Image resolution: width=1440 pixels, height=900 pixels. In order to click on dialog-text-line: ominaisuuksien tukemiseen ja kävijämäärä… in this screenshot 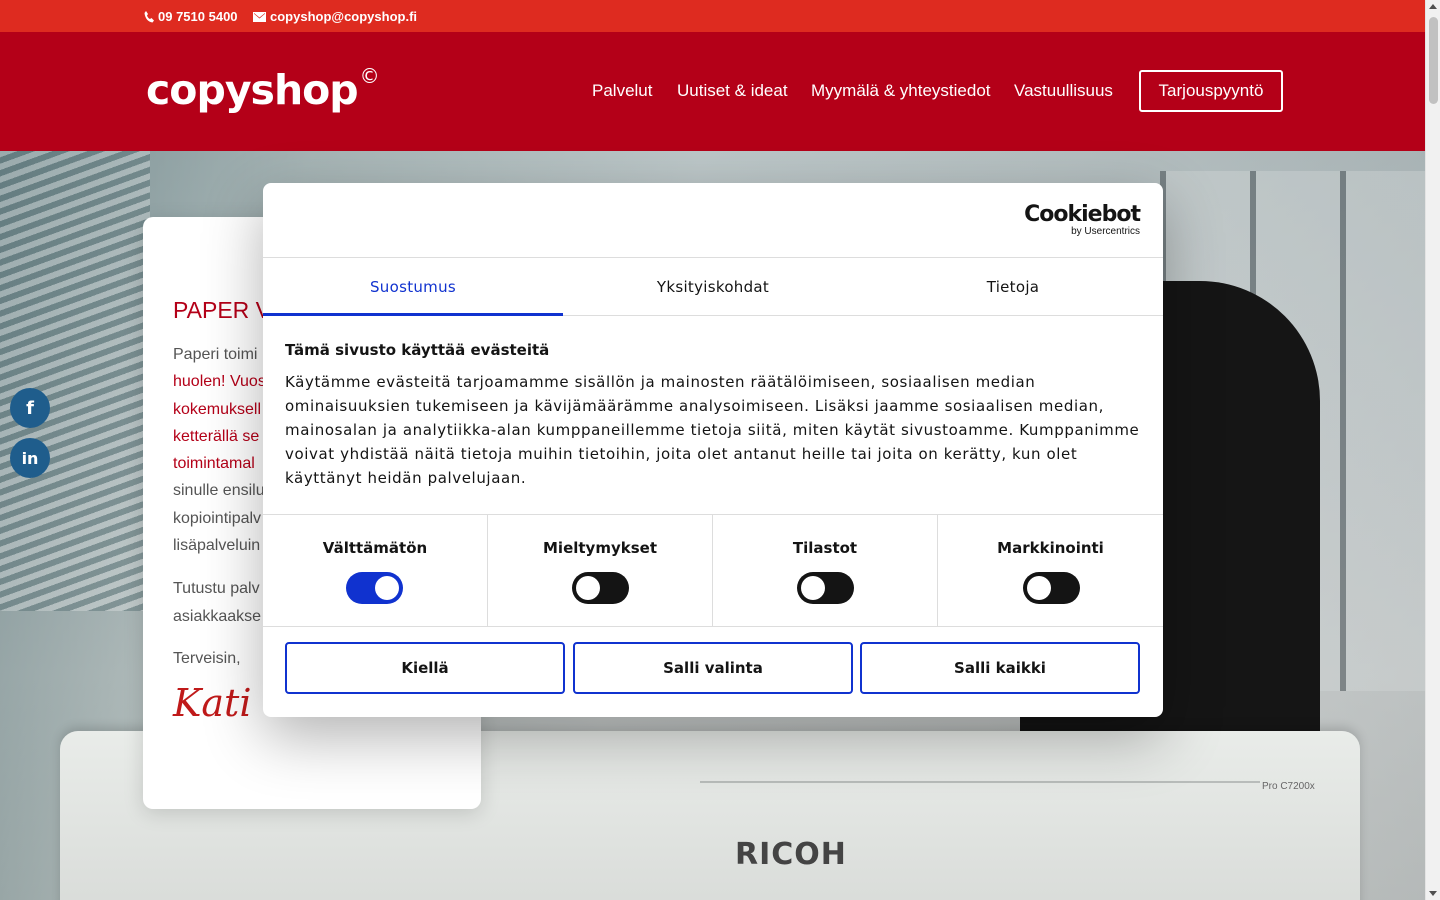, I will do `click(694, 406)`.